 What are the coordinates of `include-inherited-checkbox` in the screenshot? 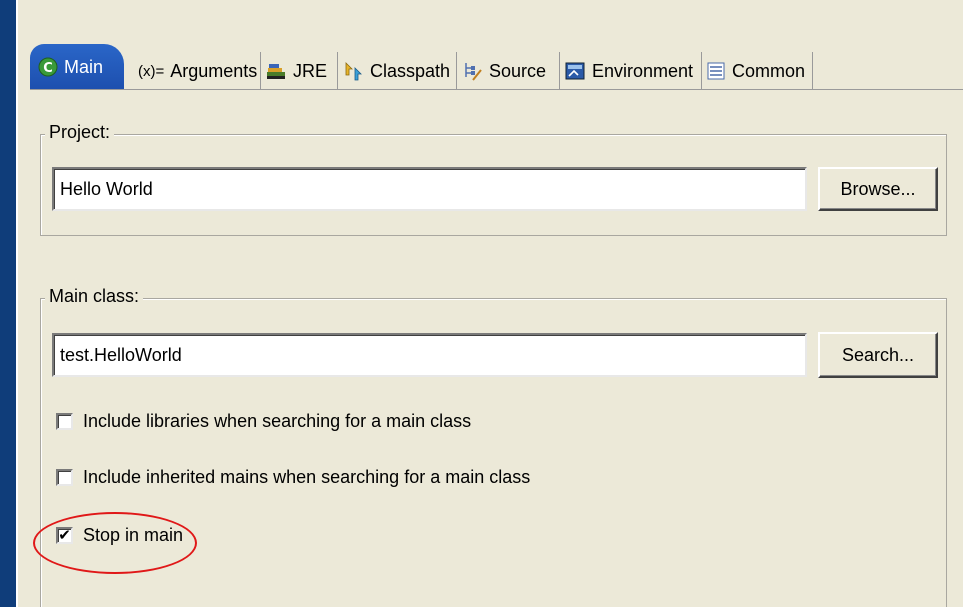 It's located at (64, 477).